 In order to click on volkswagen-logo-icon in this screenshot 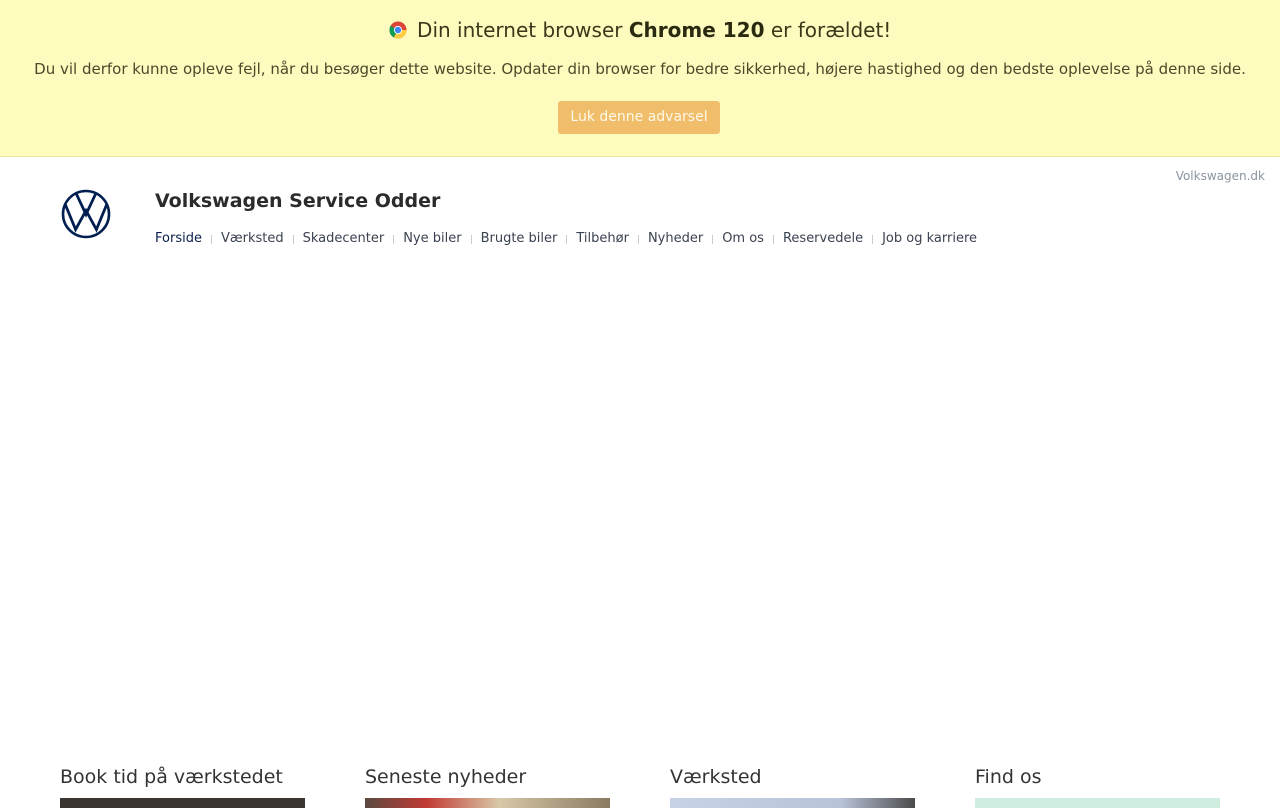, I will do `click(86, 214)`.